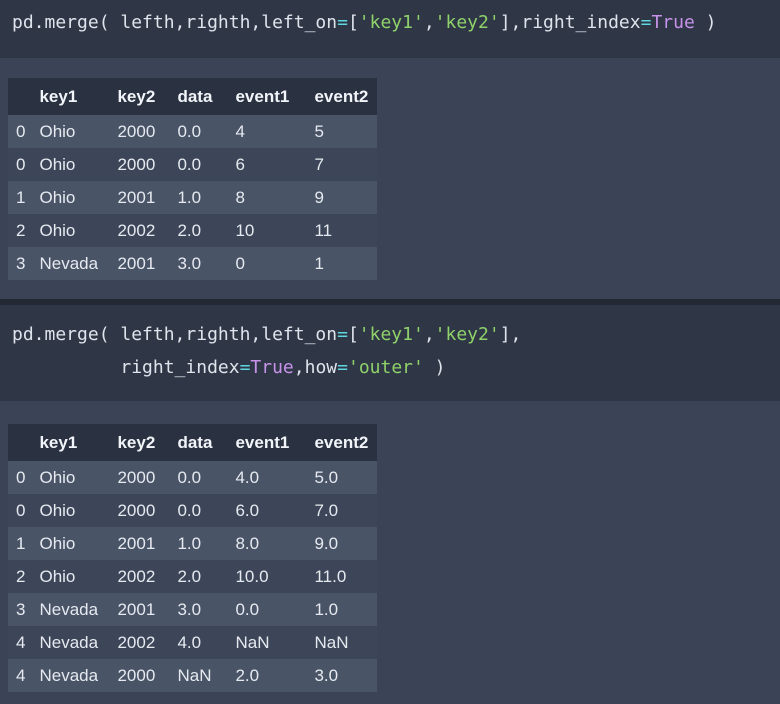 This screenshot has width=780, height=704. I want to click on code-token: right_index, so click(126, 367).